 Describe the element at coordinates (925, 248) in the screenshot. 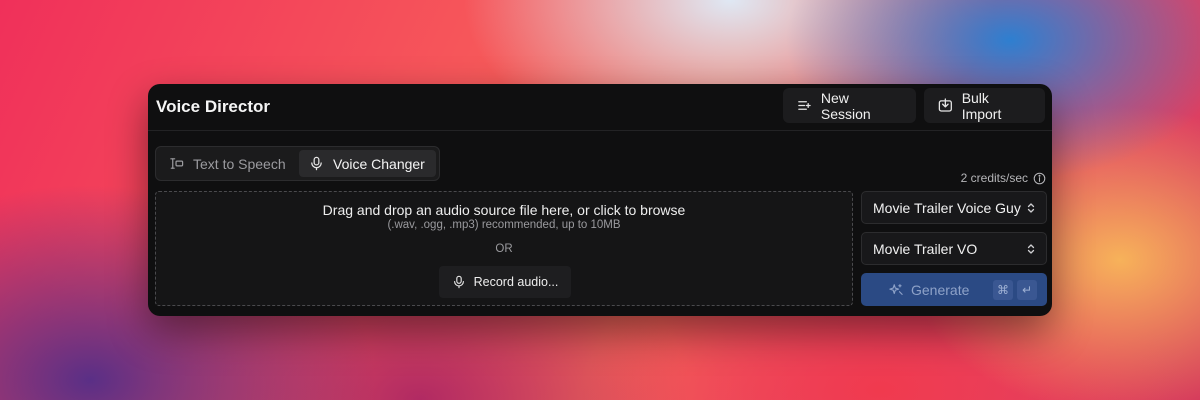

I see `model-select-value: Movie Trailer VO` at that location.